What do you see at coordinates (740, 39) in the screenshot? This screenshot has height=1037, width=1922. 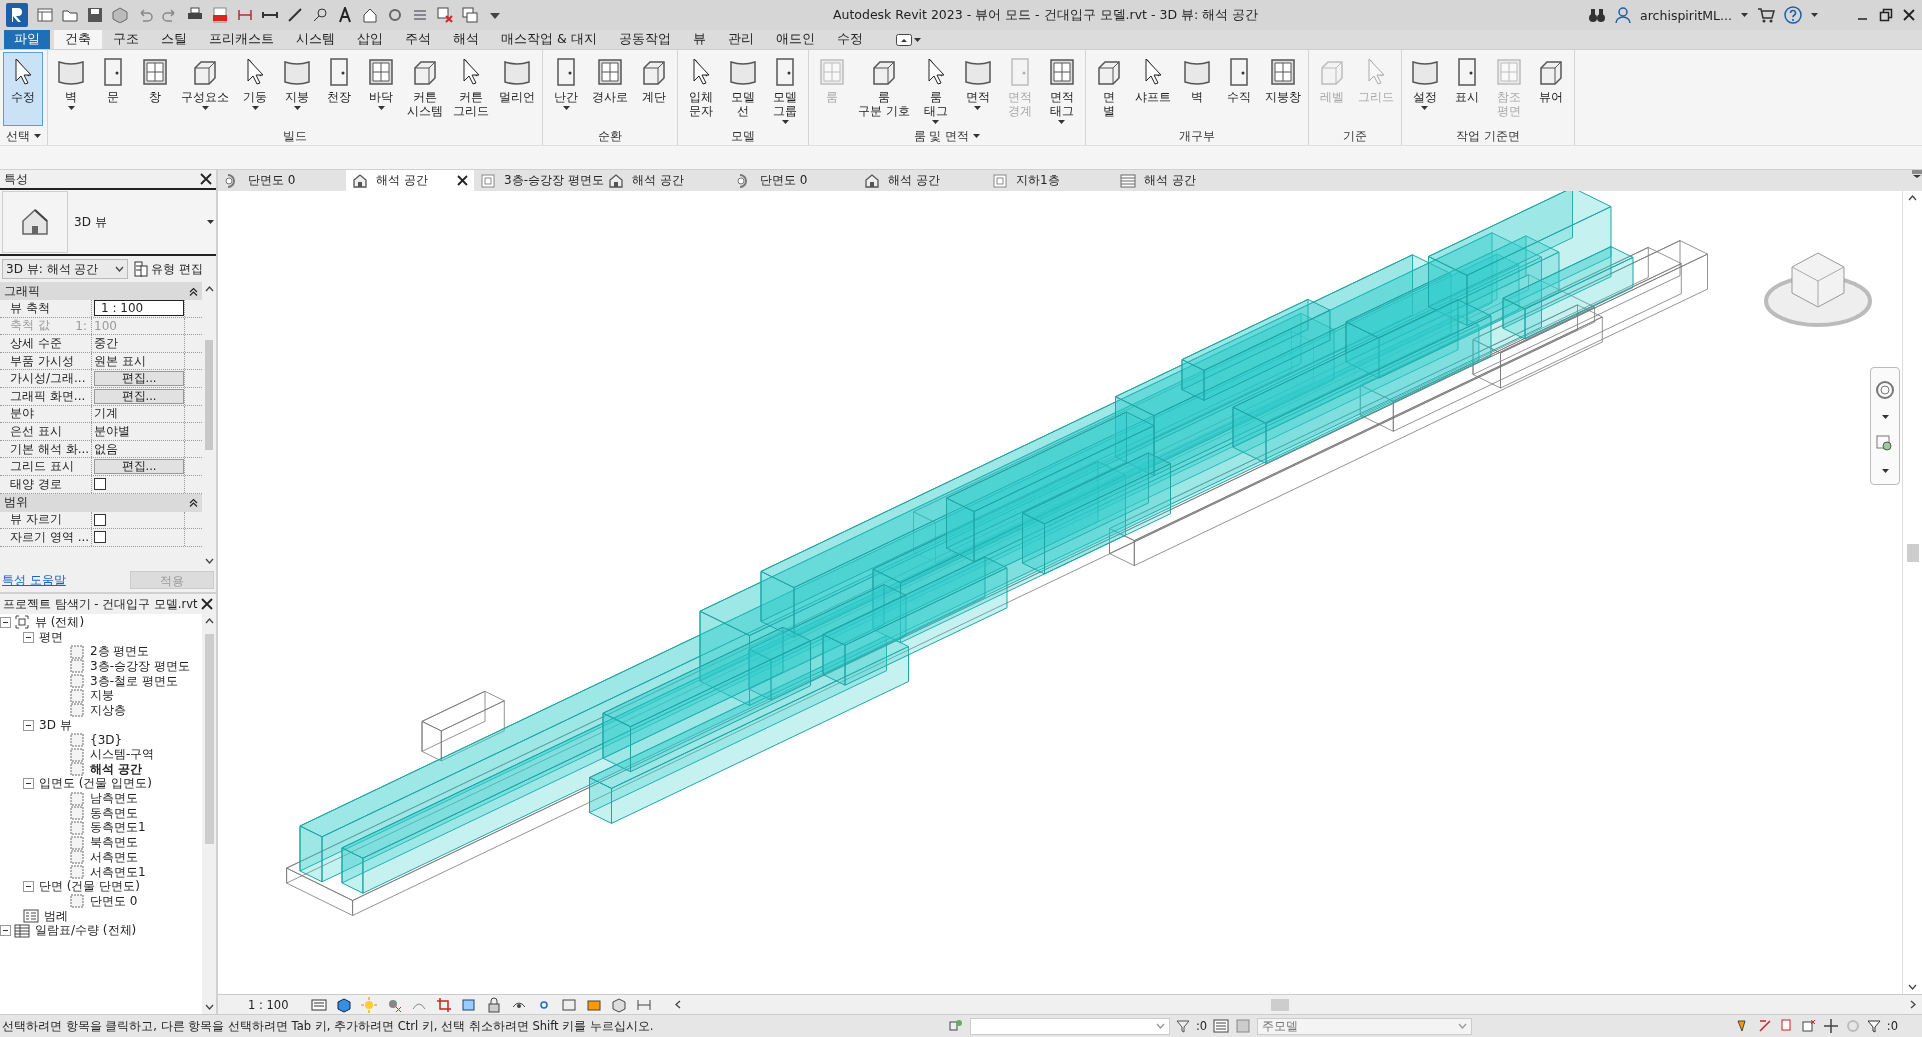 I see `ribbon-tab: 관리` at bounding box center [740, 39].